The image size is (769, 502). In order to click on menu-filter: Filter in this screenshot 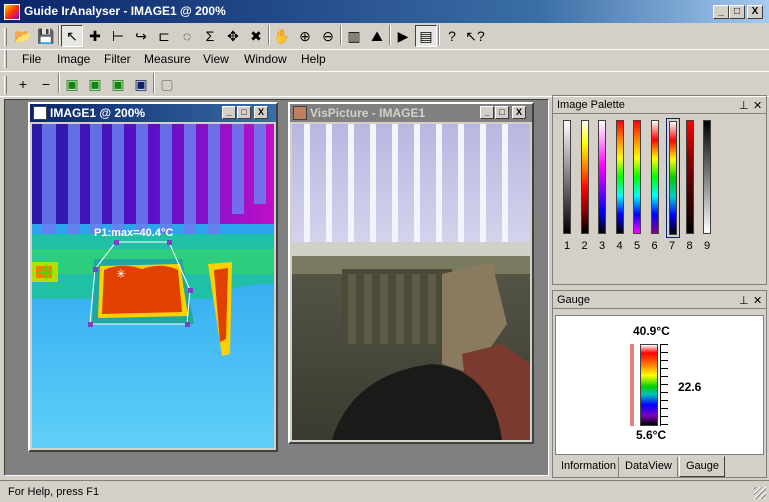, I will do `click(117, 59)`.